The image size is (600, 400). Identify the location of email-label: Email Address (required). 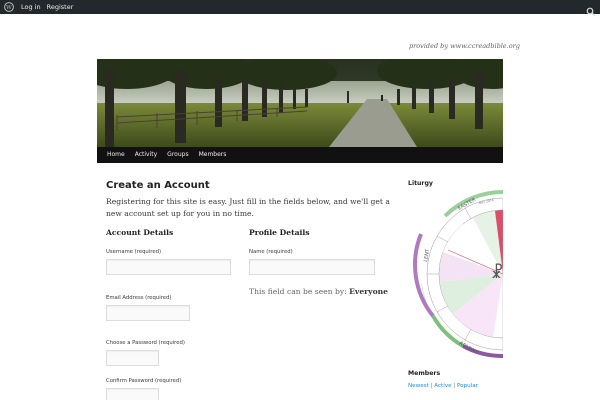
(139, 298).